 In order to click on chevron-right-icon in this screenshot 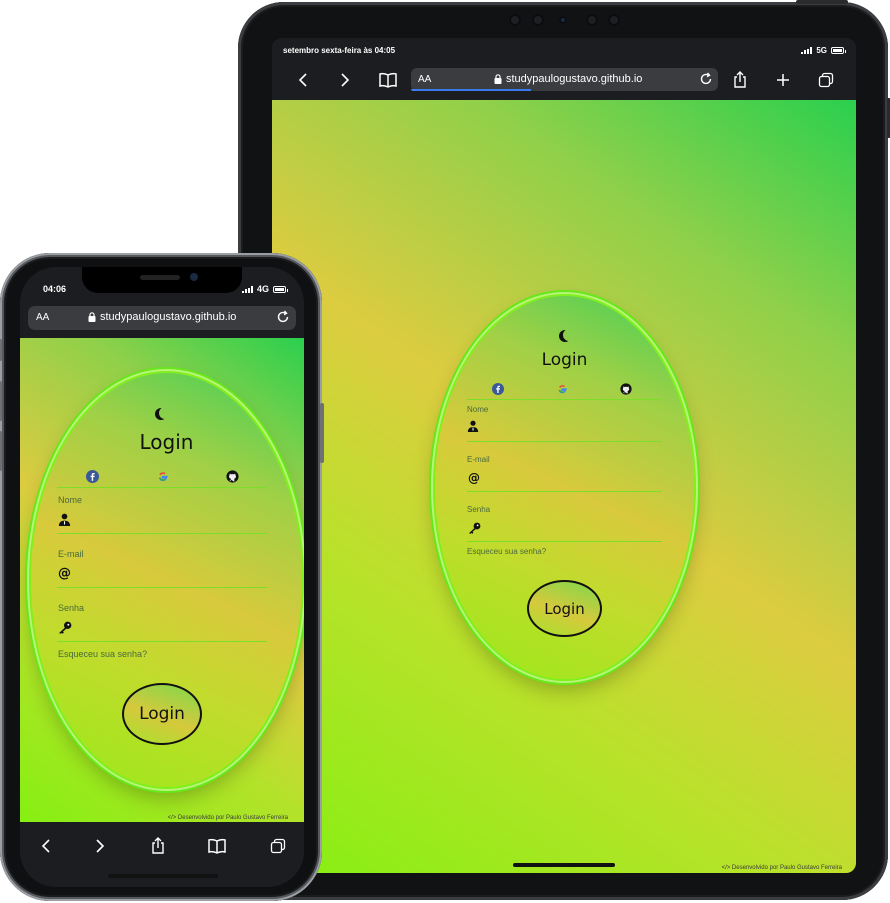, I will do `click(100, 846)`.